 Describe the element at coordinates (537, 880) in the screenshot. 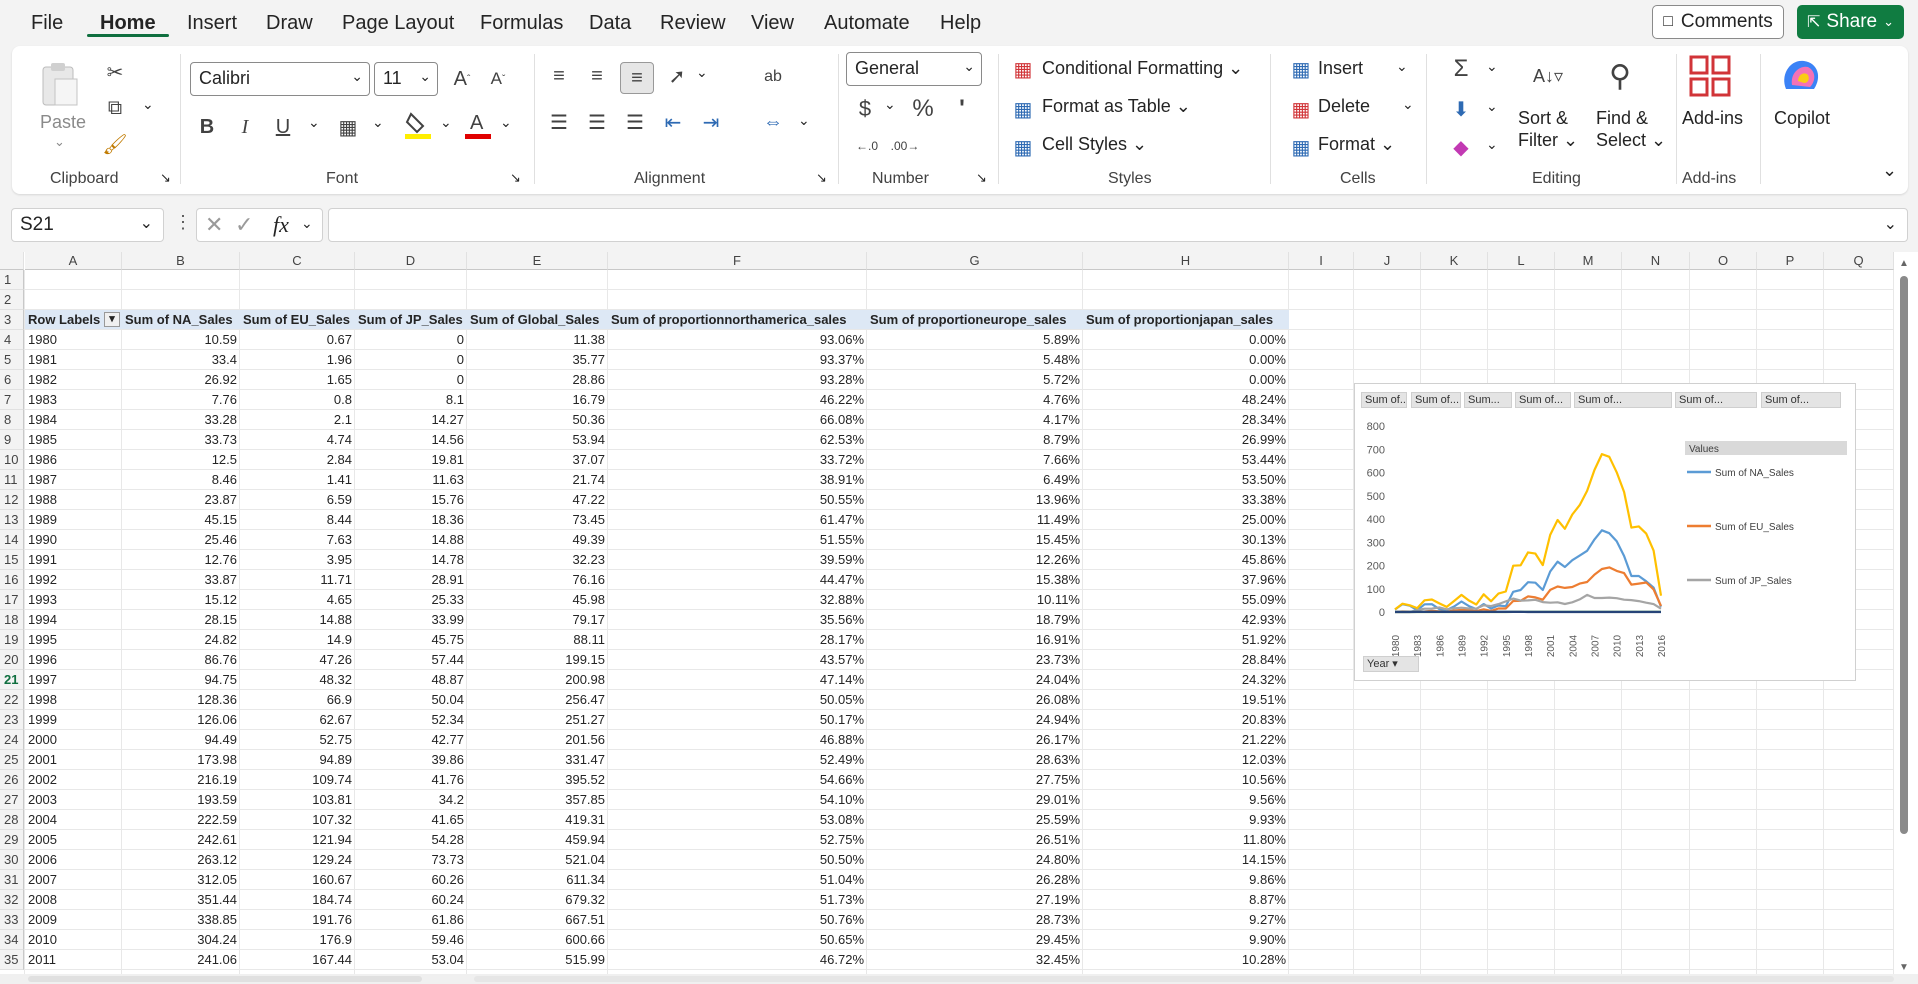

I see `pivot-value-cell: 611.34` at that location.